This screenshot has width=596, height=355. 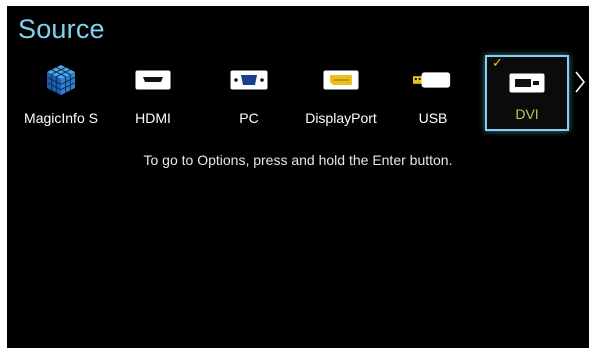 What do you see at coordinates (497, 62) in the screenshot?
I see `check-icon: ✓` at bounding box center [497, 62].